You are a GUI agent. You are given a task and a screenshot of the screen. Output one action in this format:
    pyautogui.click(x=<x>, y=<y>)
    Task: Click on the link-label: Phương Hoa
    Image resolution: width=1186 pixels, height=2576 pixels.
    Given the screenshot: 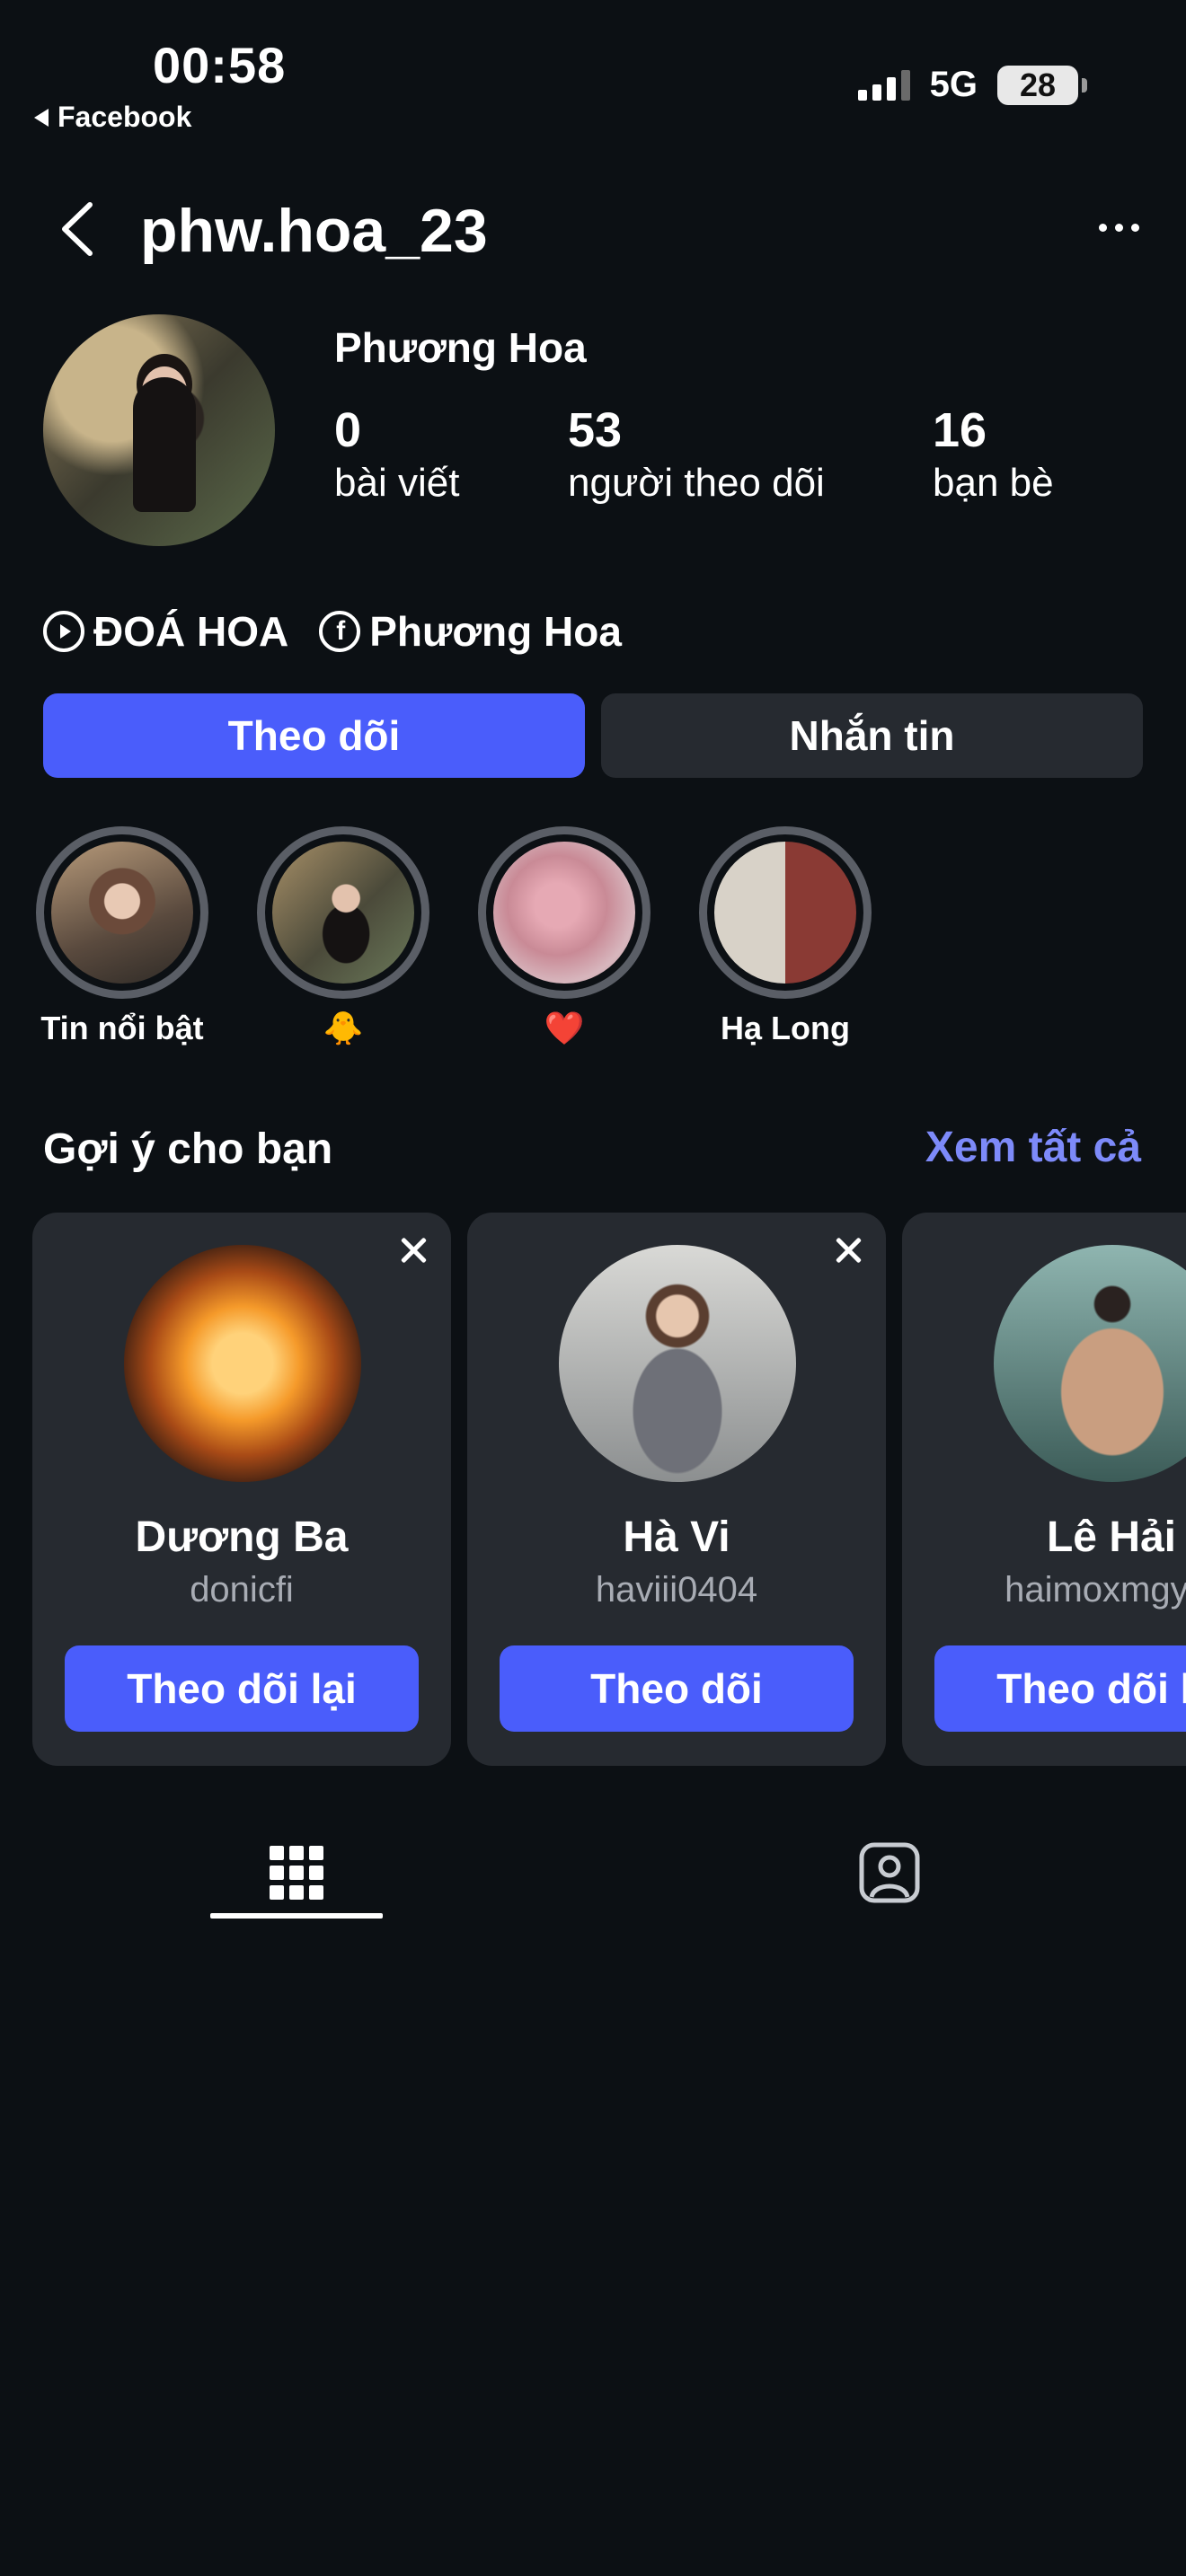 What is the action you would take?
    pyautogui.click(x=495, y=631)
    